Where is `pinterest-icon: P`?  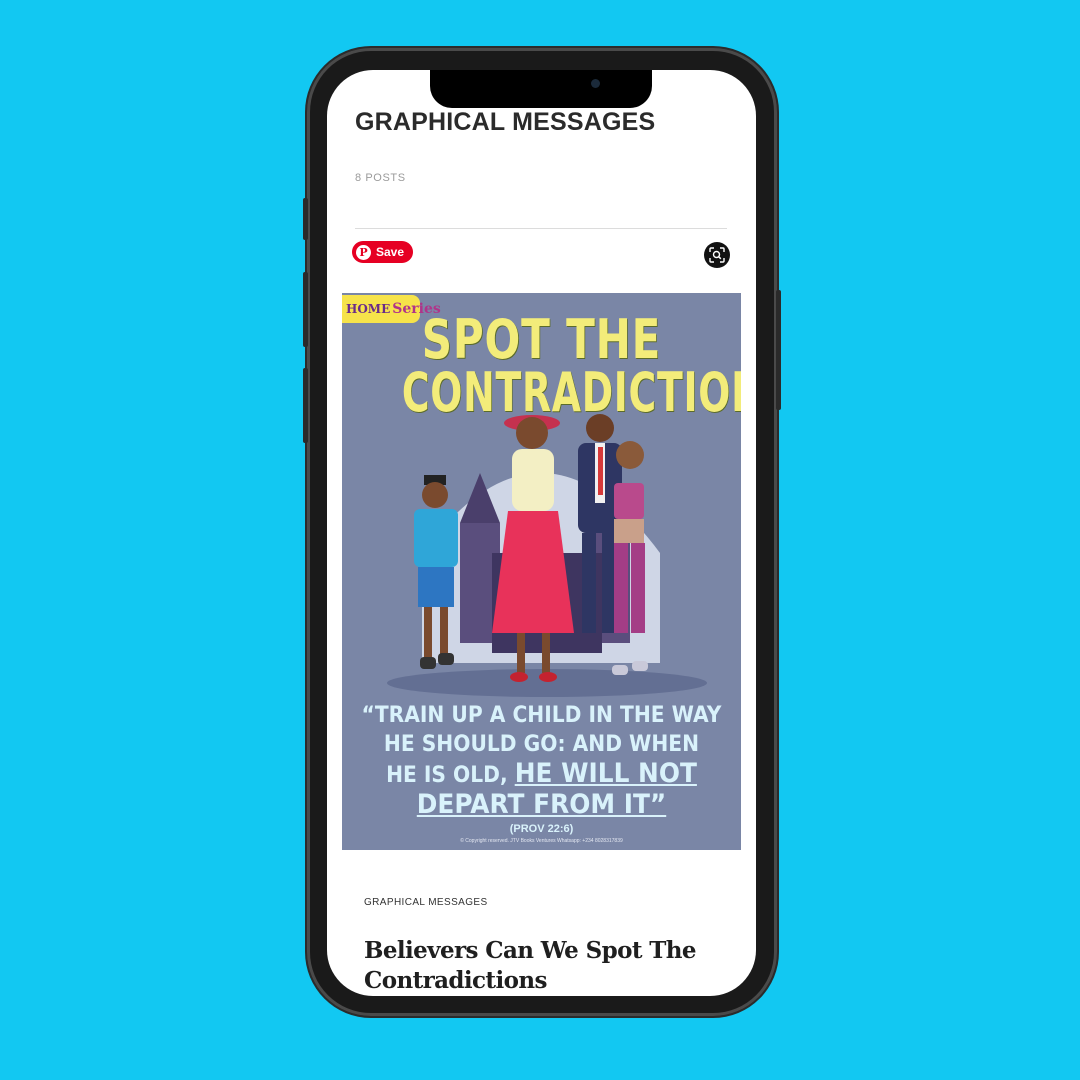
pinterest-icon: P is located at coordinates (363, 252).